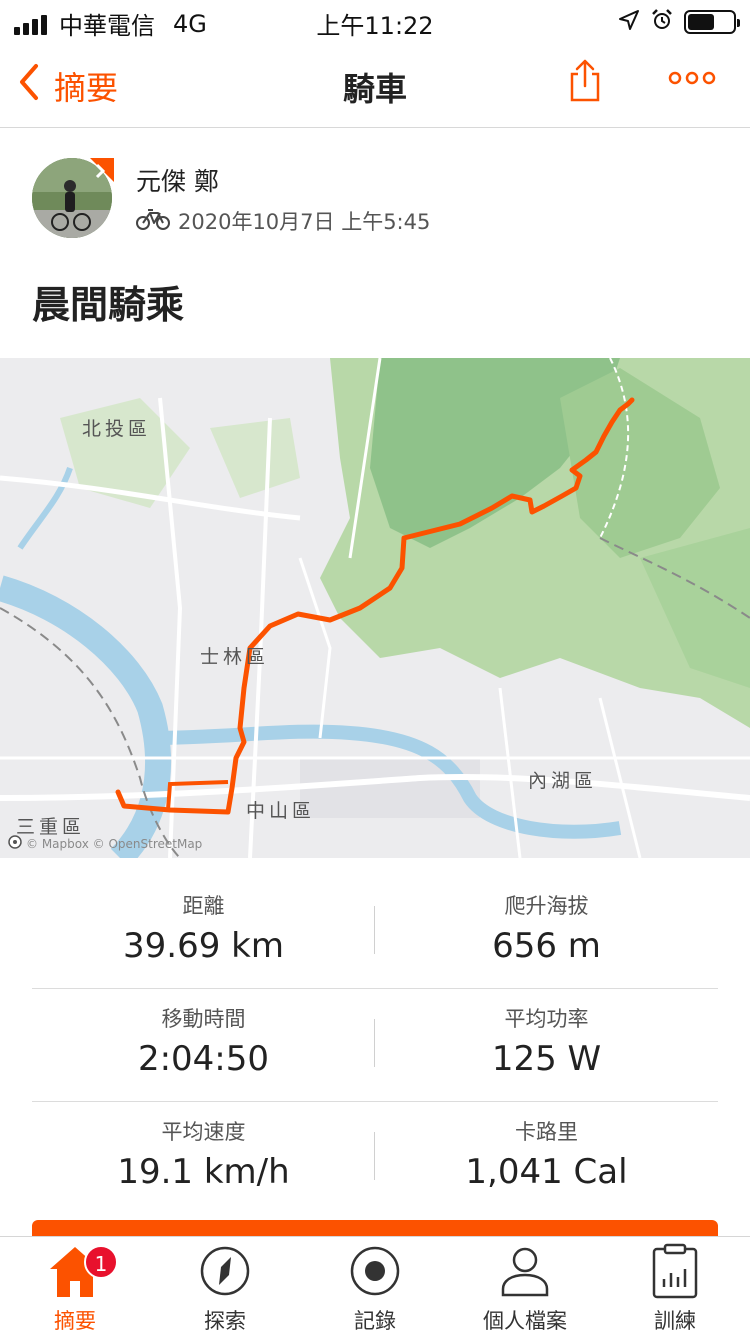 This screenshot has width=750, height=1335. Describe the element at coordinates (203, 1172) in the screenshot. I see `stat-value: 19.1 km/h` at that location.